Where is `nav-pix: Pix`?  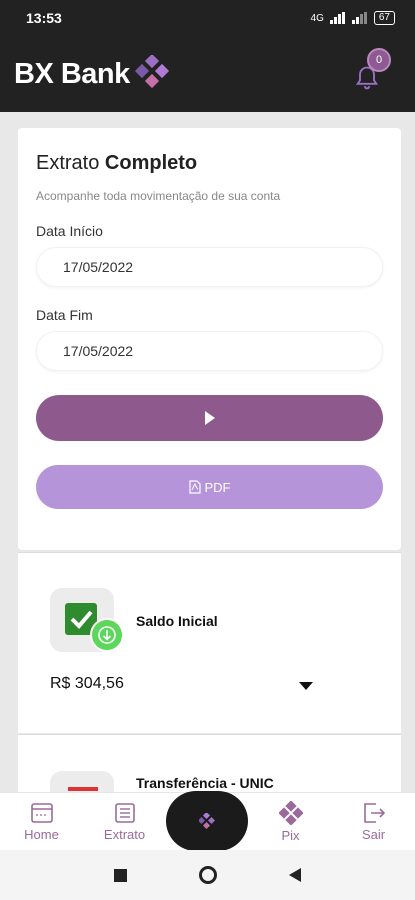 nav-pix: Pix is located at coordinates (290, 821).